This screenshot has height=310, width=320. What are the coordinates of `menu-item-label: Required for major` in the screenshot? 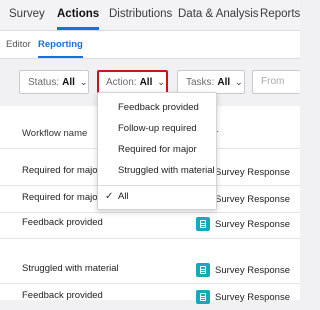 It's located at (157, 149).